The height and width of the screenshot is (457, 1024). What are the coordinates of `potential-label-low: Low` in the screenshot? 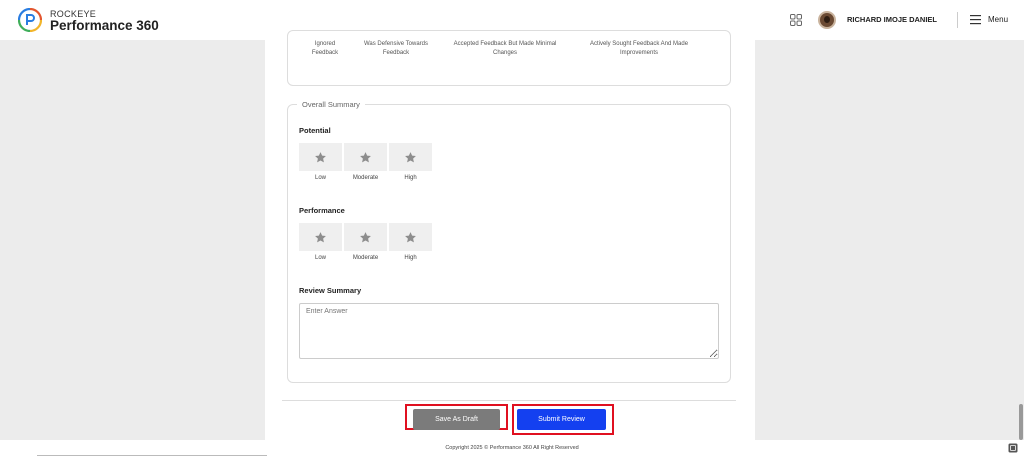 It's located at (320, 178).